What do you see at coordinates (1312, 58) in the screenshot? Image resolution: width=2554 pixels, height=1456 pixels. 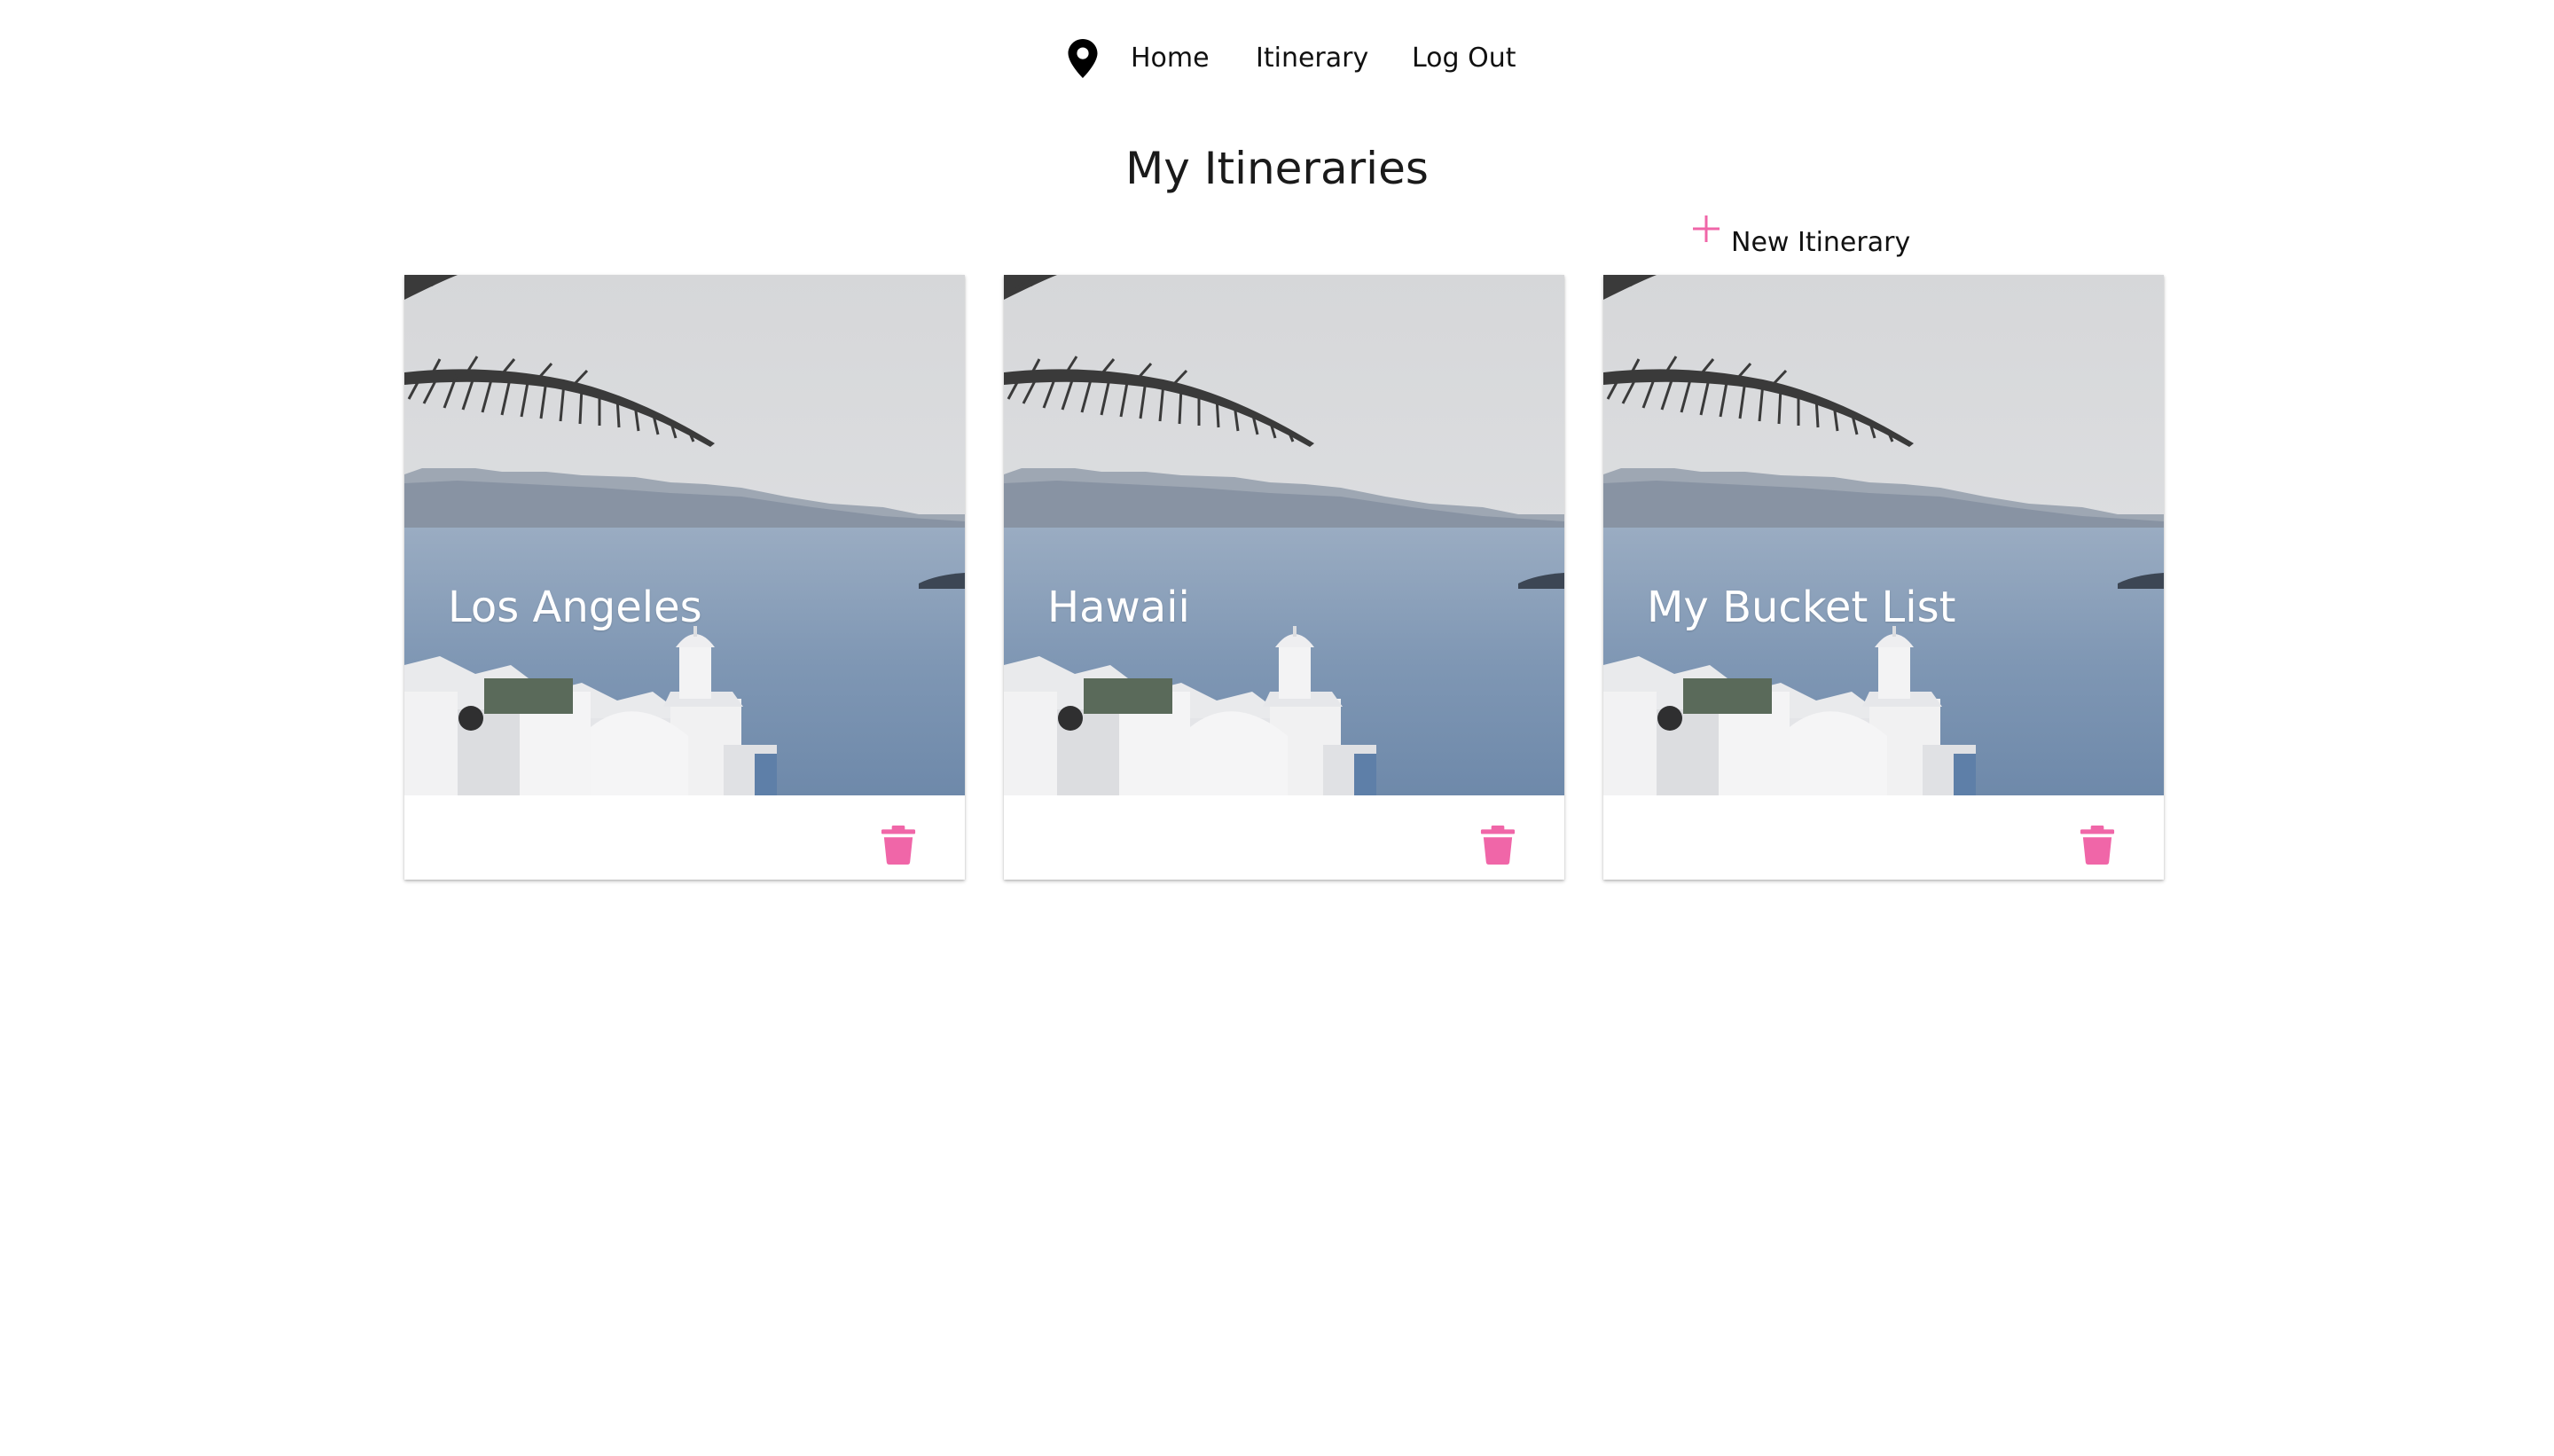 I see `nav-link-itinerary: Itinerary` at bounding box center [1312, 58].